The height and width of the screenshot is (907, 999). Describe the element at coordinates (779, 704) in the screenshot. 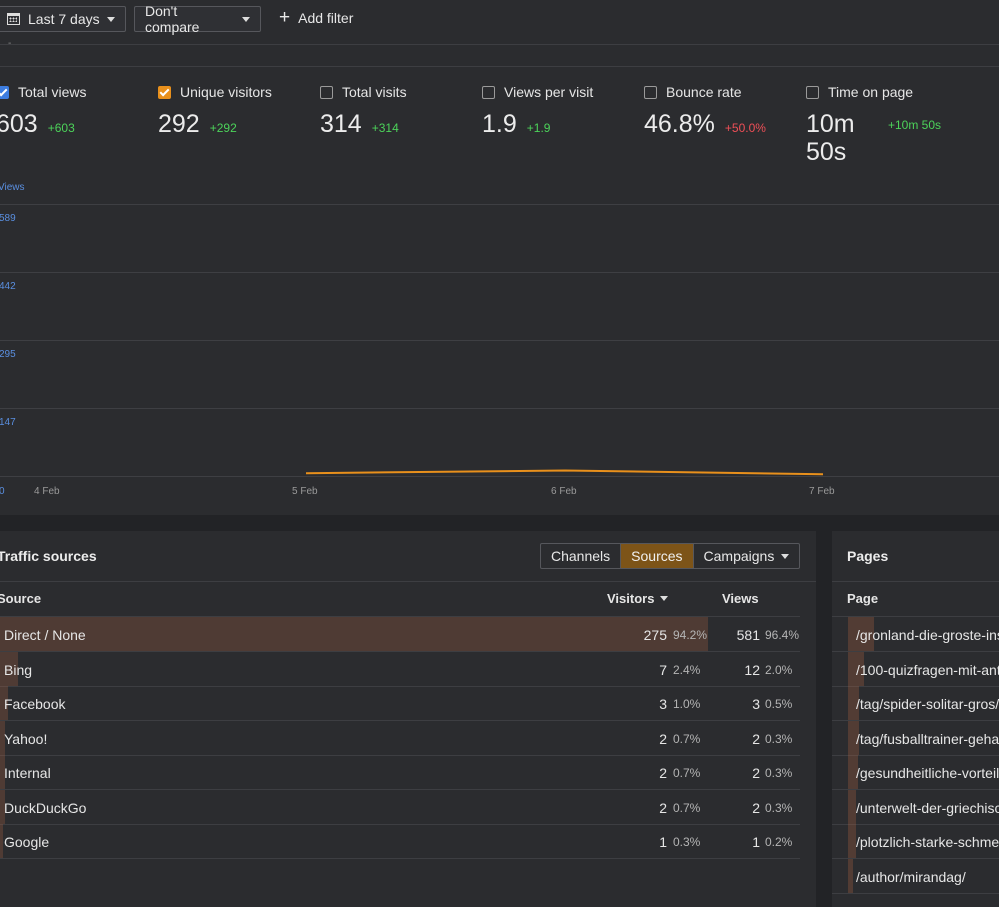

I see `views-pct: 0.5%` at that location.